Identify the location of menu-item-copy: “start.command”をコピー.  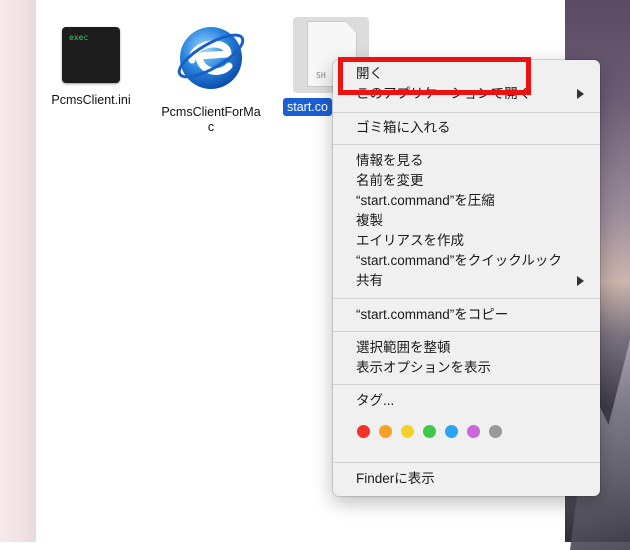
(432, 315).